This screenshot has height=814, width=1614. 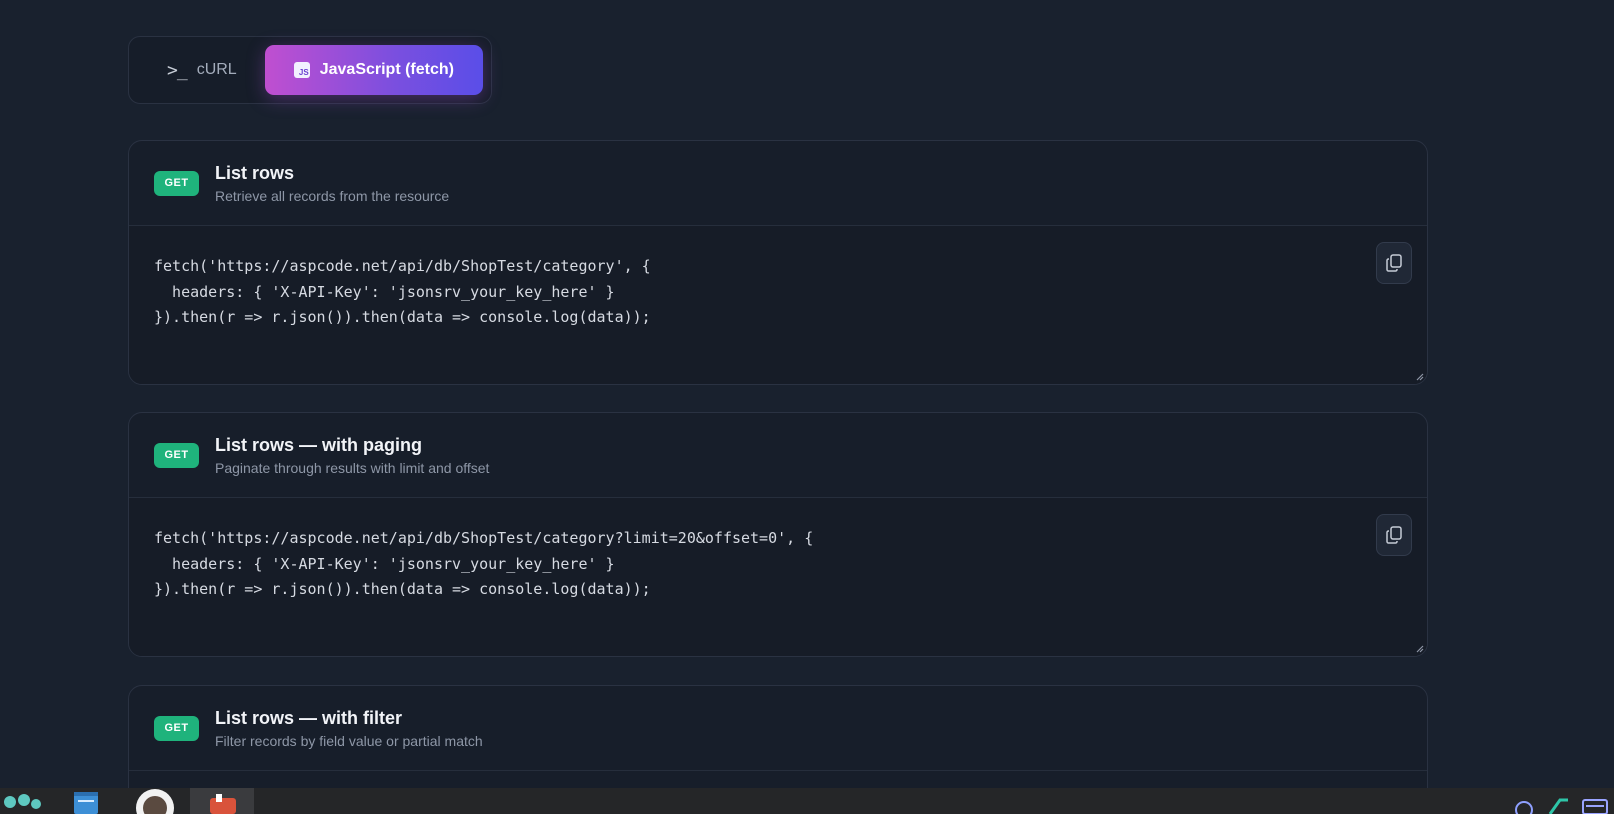 I want to click on tab-javascript-fetch: JS JavaScript (fetch), so click(x=373, y=70).